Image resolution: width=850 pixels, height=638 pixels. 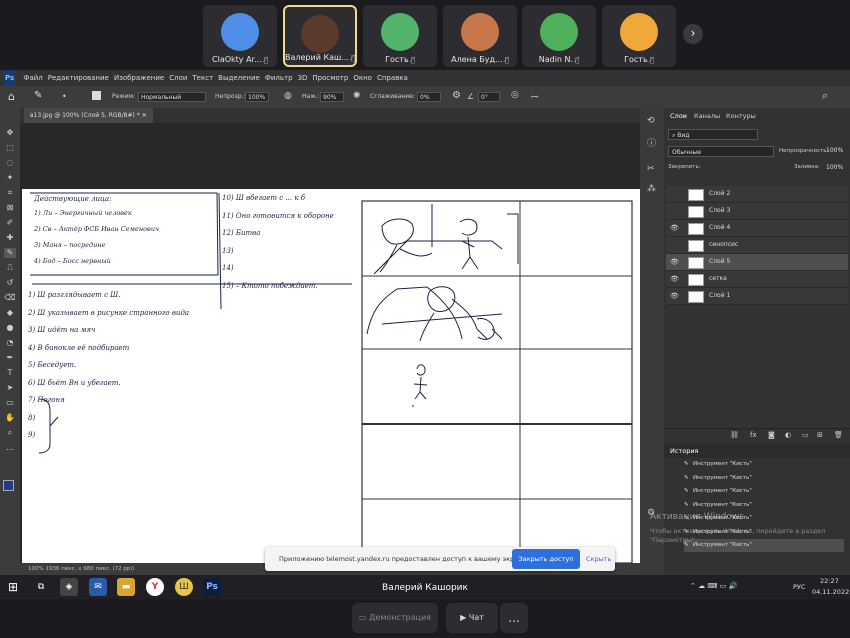 I want to click on pressure-size-icon: ◎, so click(x=515, y=95).